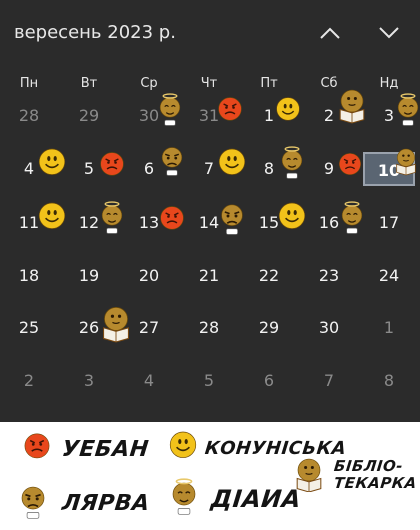 The width and height of the screenshot is (420, 530). I want to click on legend-label-frown: ЛЯРВА, so click(105, 503).